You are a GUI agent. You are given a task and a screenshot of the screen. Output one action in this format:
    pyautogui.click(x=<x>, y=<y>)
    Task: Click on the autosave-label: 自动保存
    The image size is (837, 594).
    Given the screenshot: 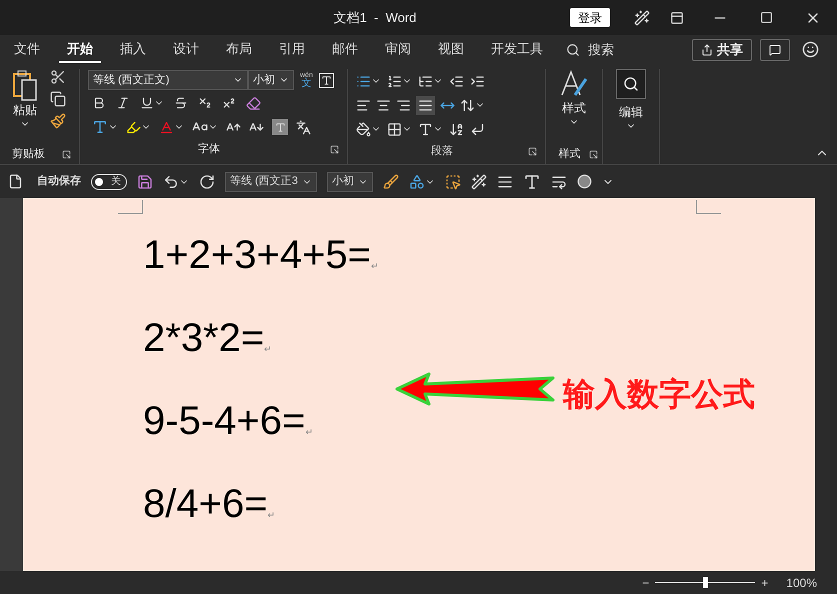 What is the action you would take?
    pyautogui.click(x=59, y=182)
    